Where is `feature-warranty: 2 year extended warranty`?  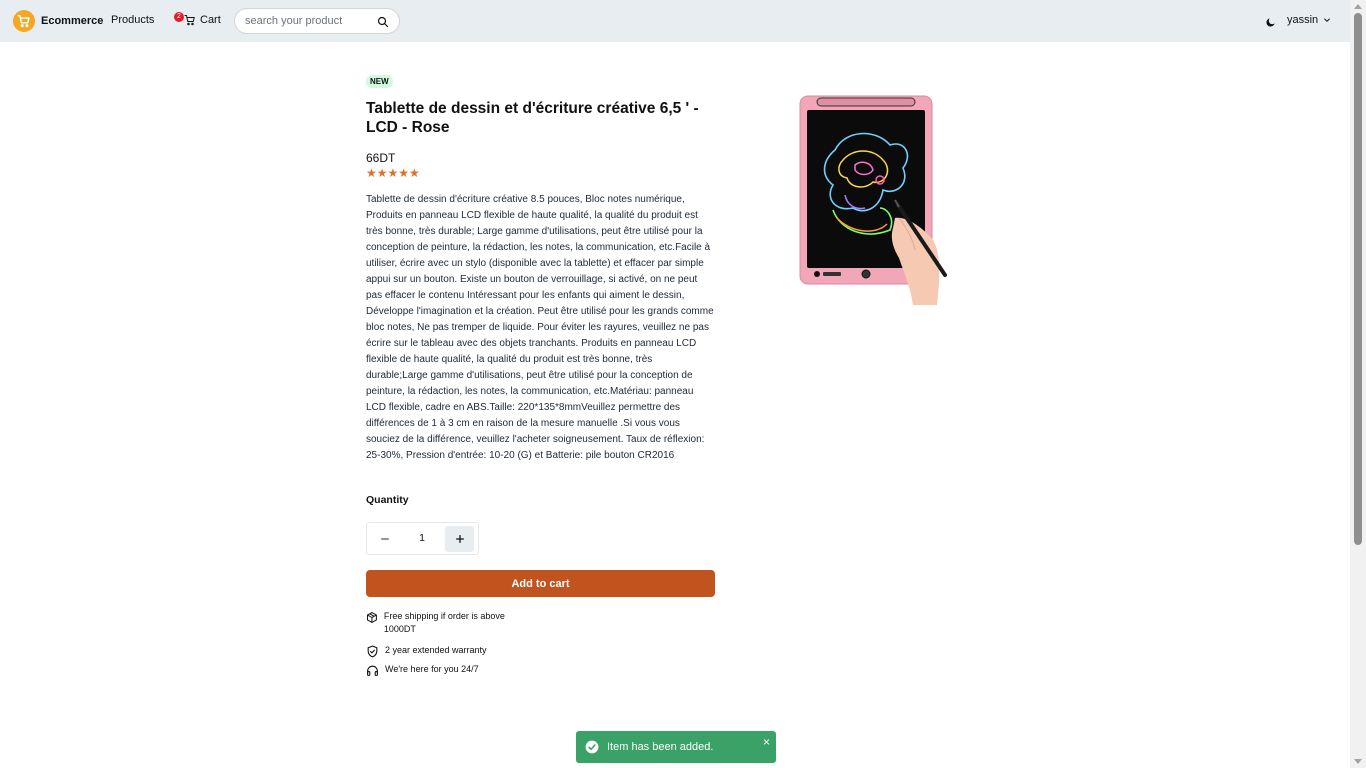
feature-warranty: 2 year extended warranty is located at coordinates (426, 651).